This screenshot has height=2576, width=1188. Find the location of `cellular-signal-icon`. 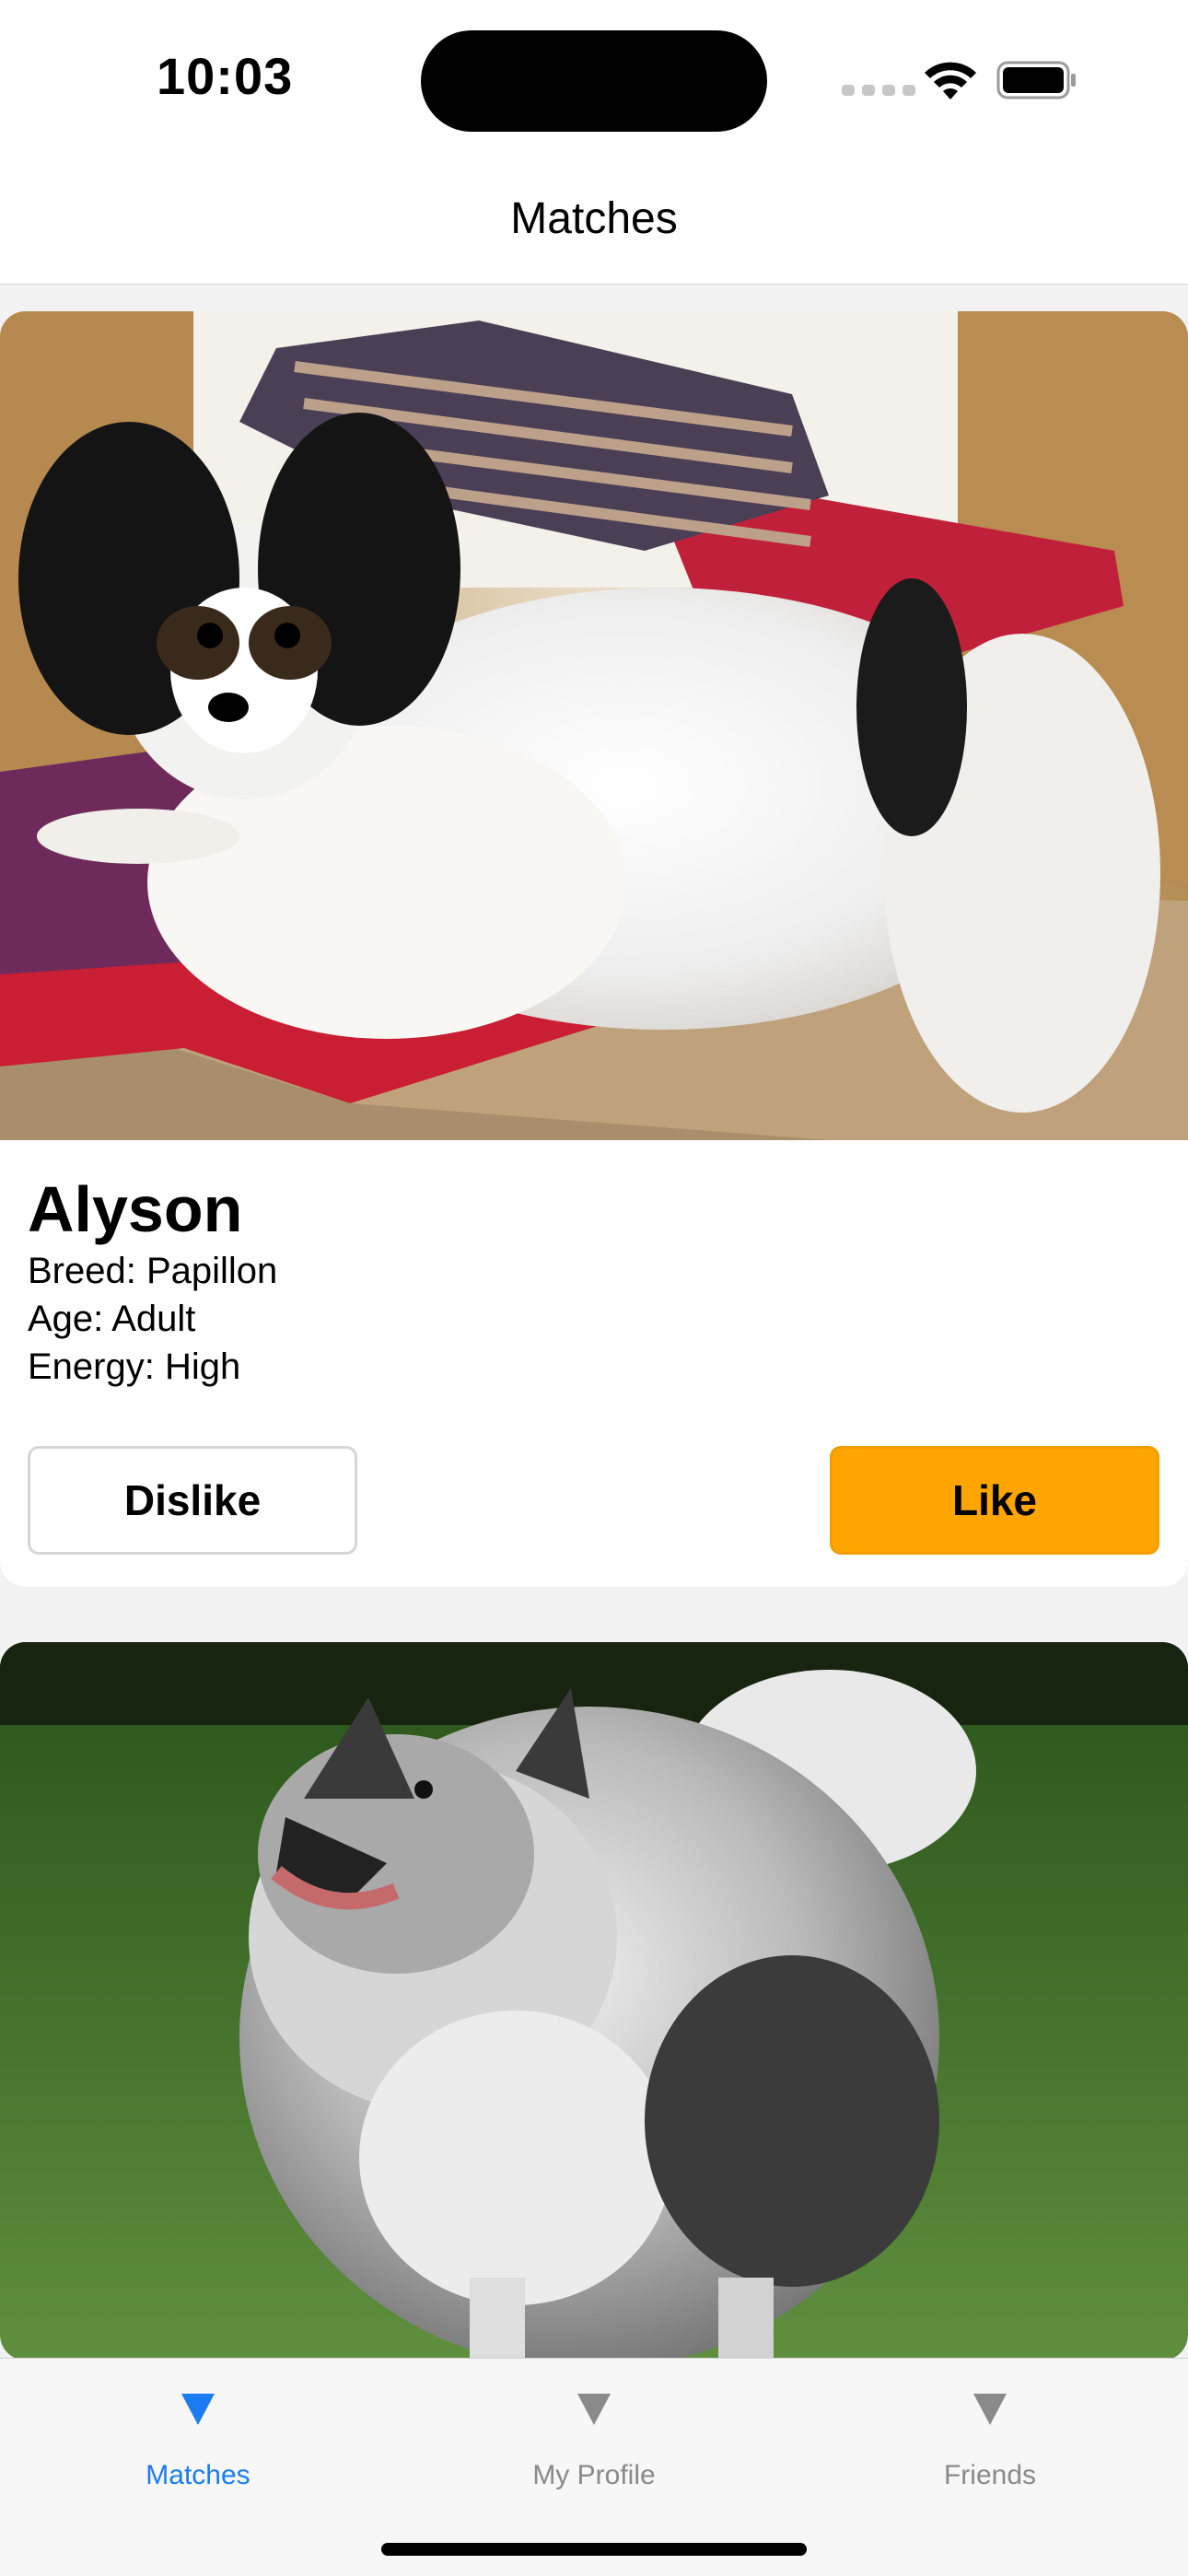

cellular-signal-icon is located at coordinates (878, 90).